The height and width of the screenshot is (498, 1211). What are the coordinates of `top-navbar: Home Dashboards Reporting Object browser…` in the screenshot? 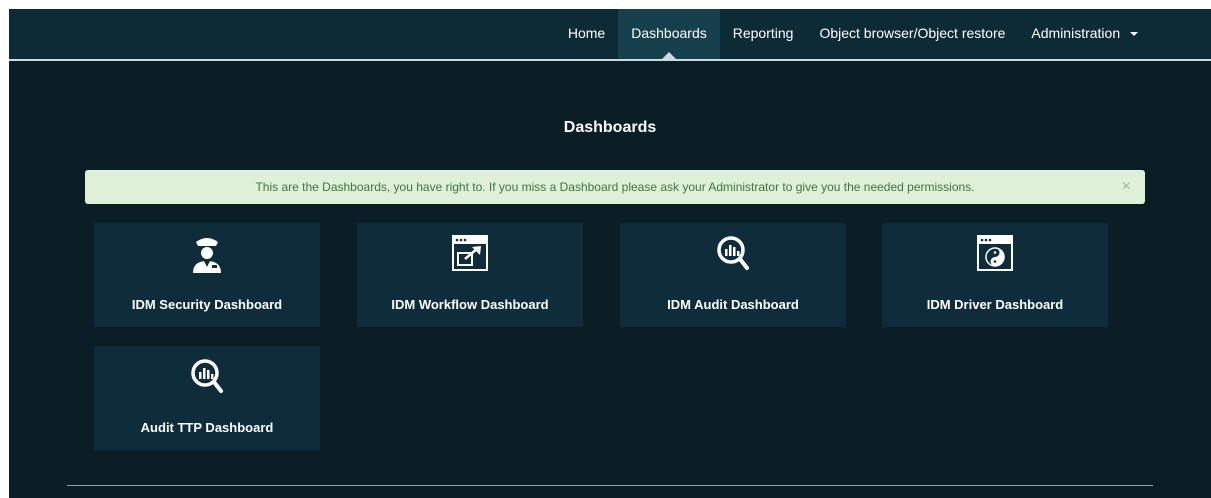 It's located at (610, 35).